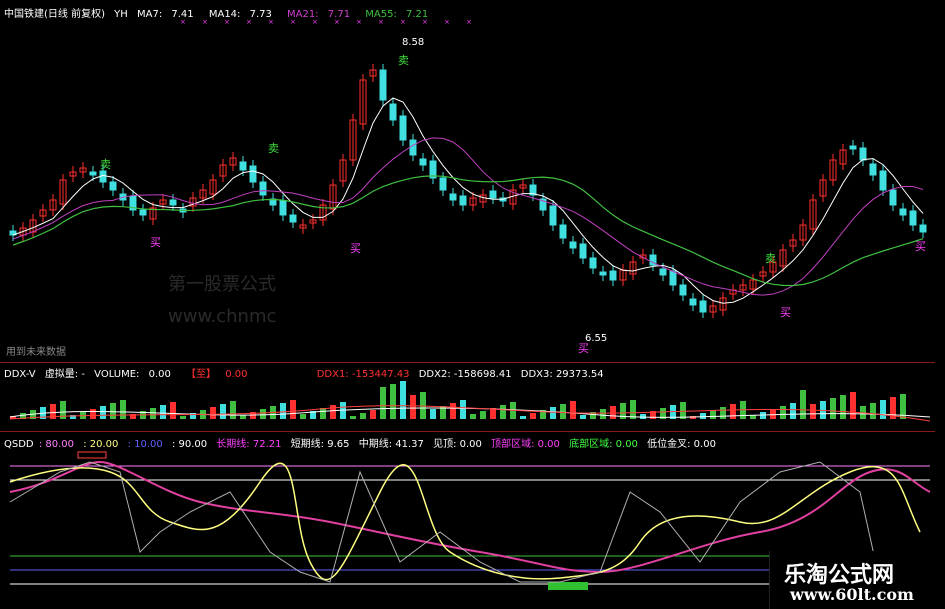 The width and height of the screenshot is (945, 609). Describe the element at coordinates (92, 455) in the screenshot. I see `top-marker` at that location.